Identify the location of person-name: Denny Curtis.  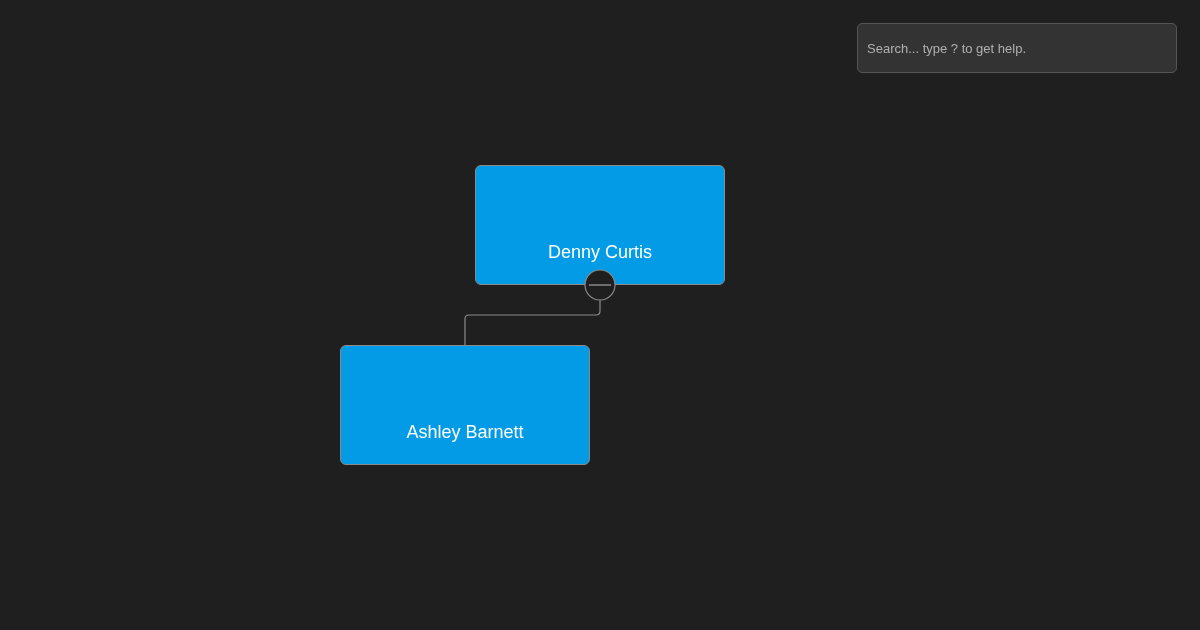
(599, 252).